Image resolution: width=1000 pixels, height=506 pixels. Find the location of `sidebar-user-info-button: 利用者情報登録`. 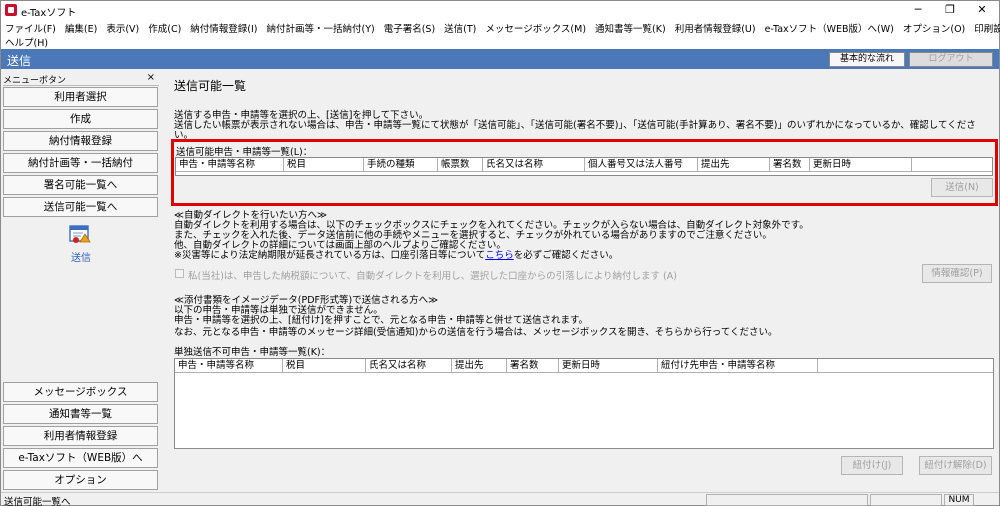

sidebar-user-info-button: 利用者情報登録 is located at coordinates (80, 436).